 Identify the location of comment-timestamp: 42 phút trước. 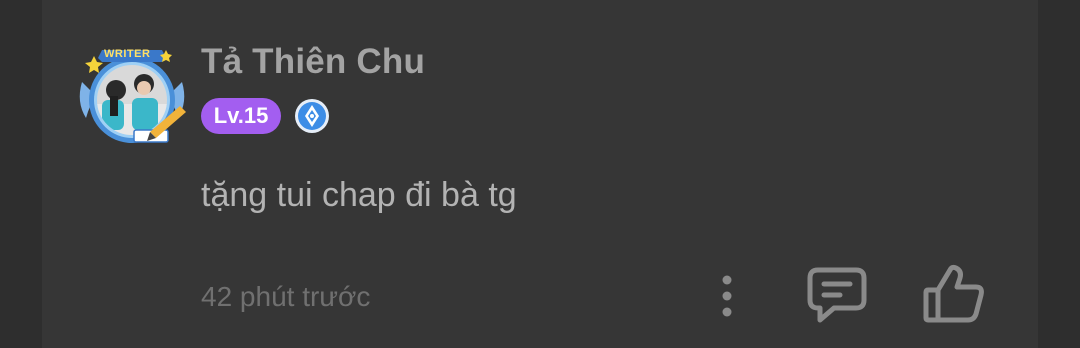
(286, 296).